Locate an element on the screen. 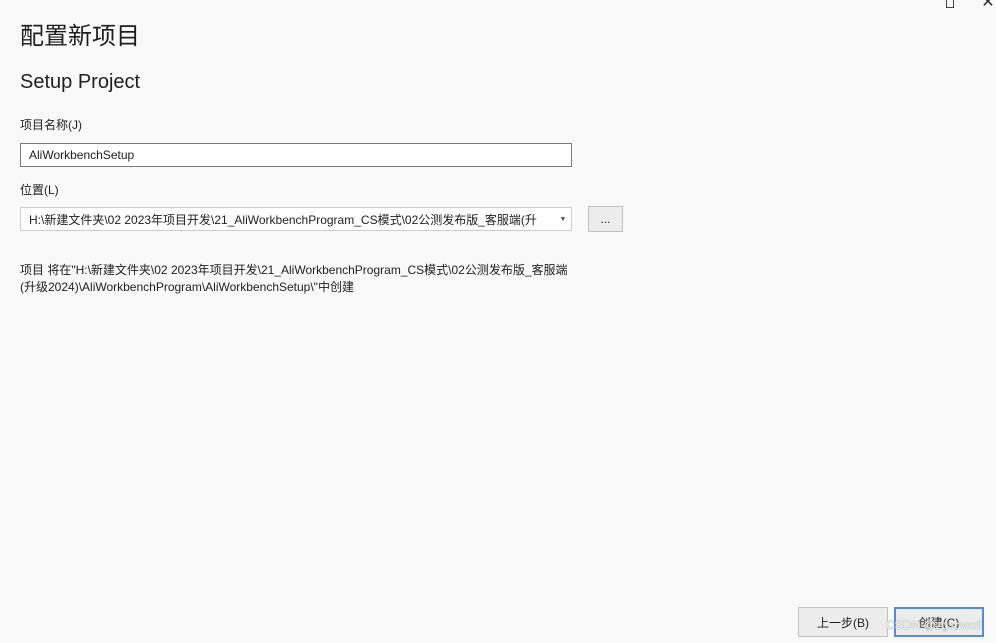  watermark: CSDN @zgscwxd is located at coordinates (934, 625).